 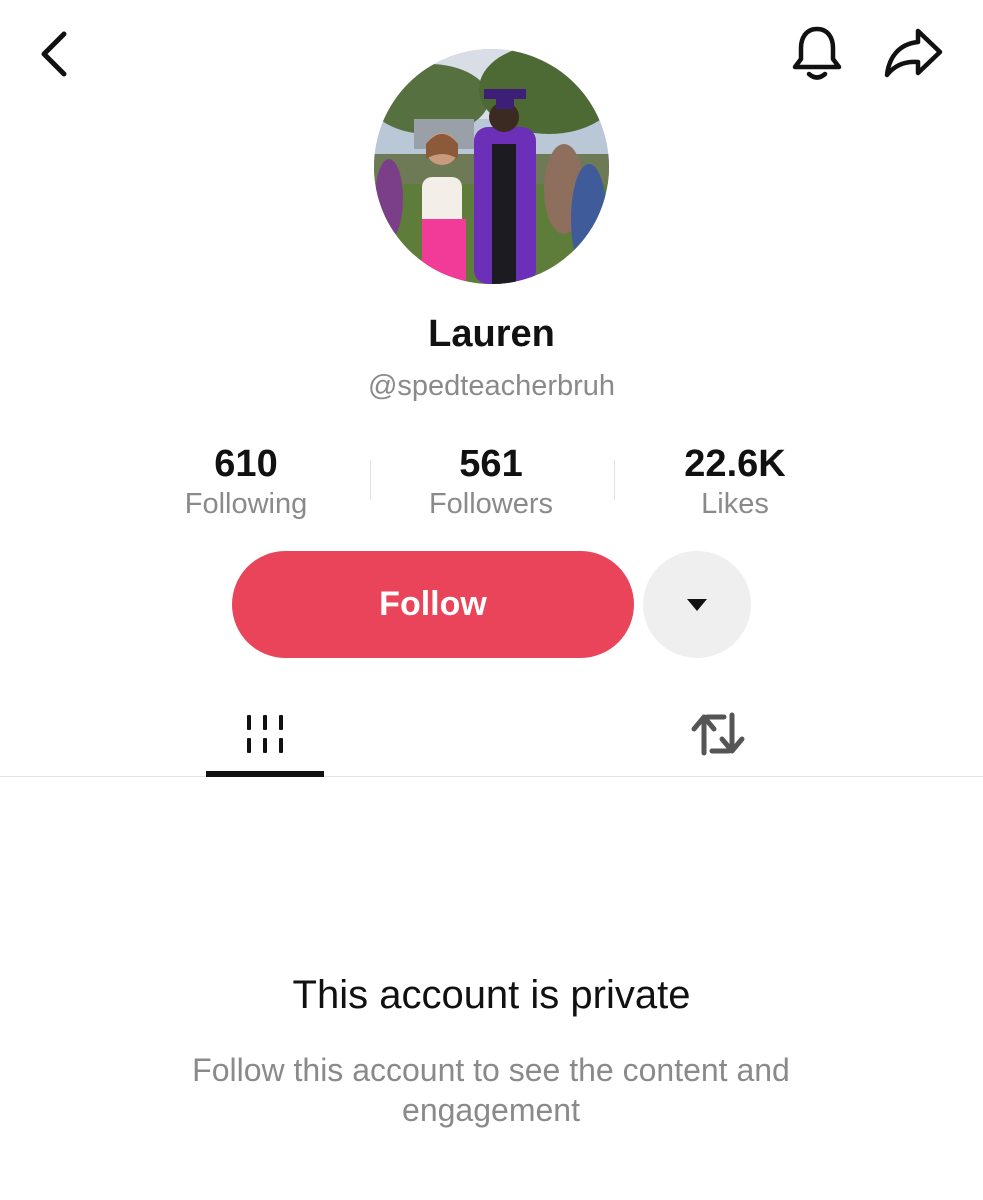 What do you see at coordinates (265, 774) in the screenshot?
I see `active-tab-indicator` at bounding box center [265, 774].